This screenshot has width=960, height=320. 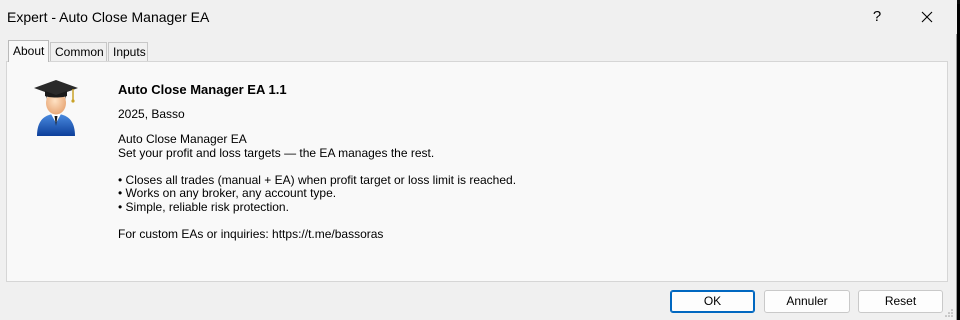 What do you see at coordinates (900, 301) in the screenshot?
I see `reset-button: Reset` at bounding box center [900, 301].